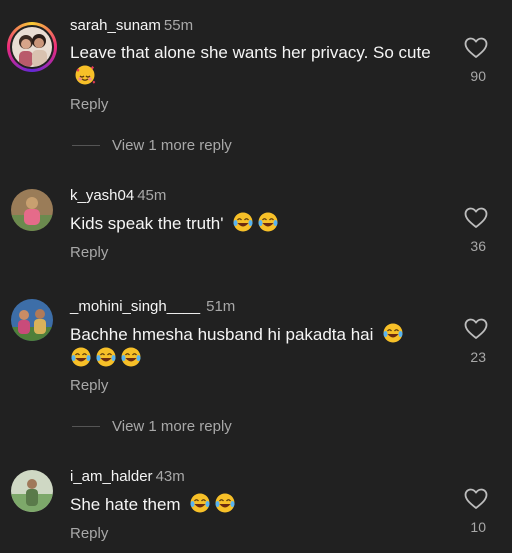 Image resolution: width=512 pixels, height=553 pixels. I want to click on avatar-mohini-singh, so click(32, 320).